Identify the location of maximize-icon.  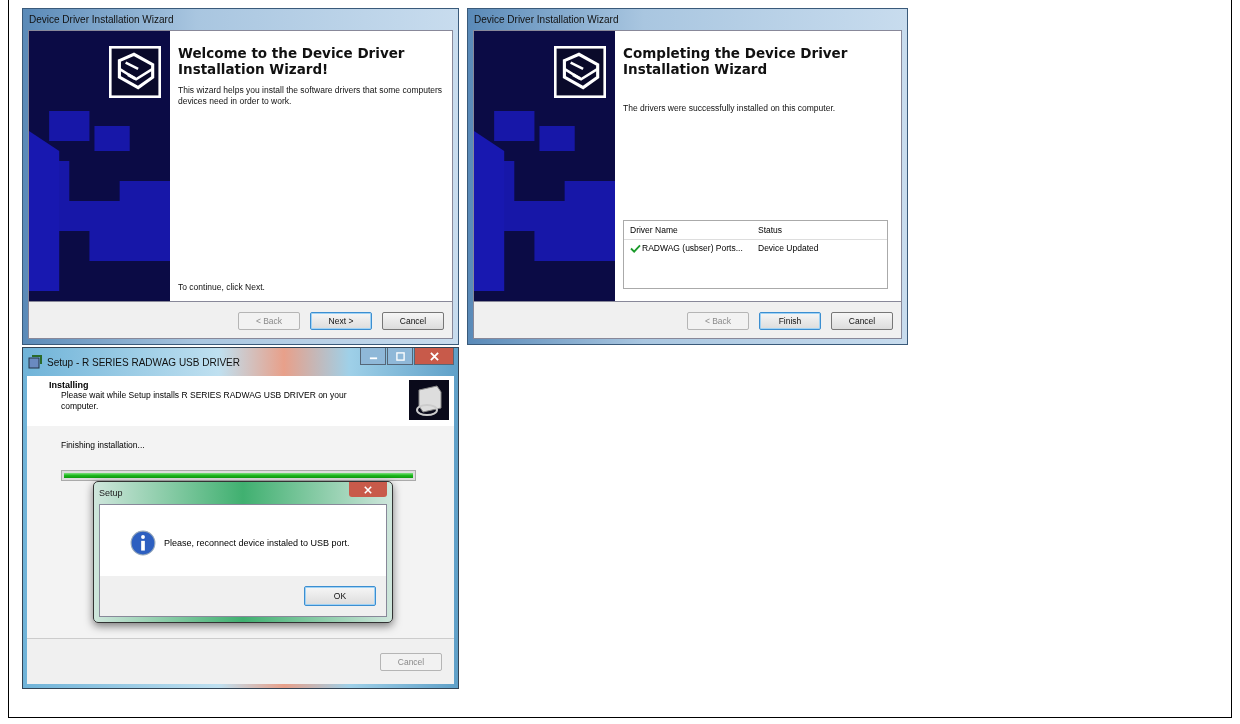
(400, 356).